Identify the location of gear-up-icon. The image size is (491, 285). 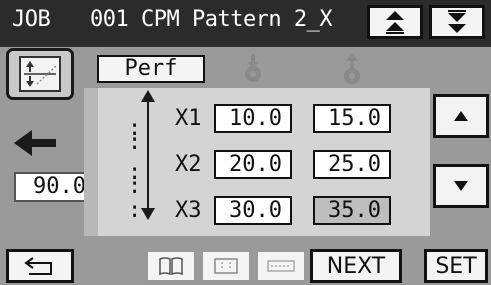
(352, 69).